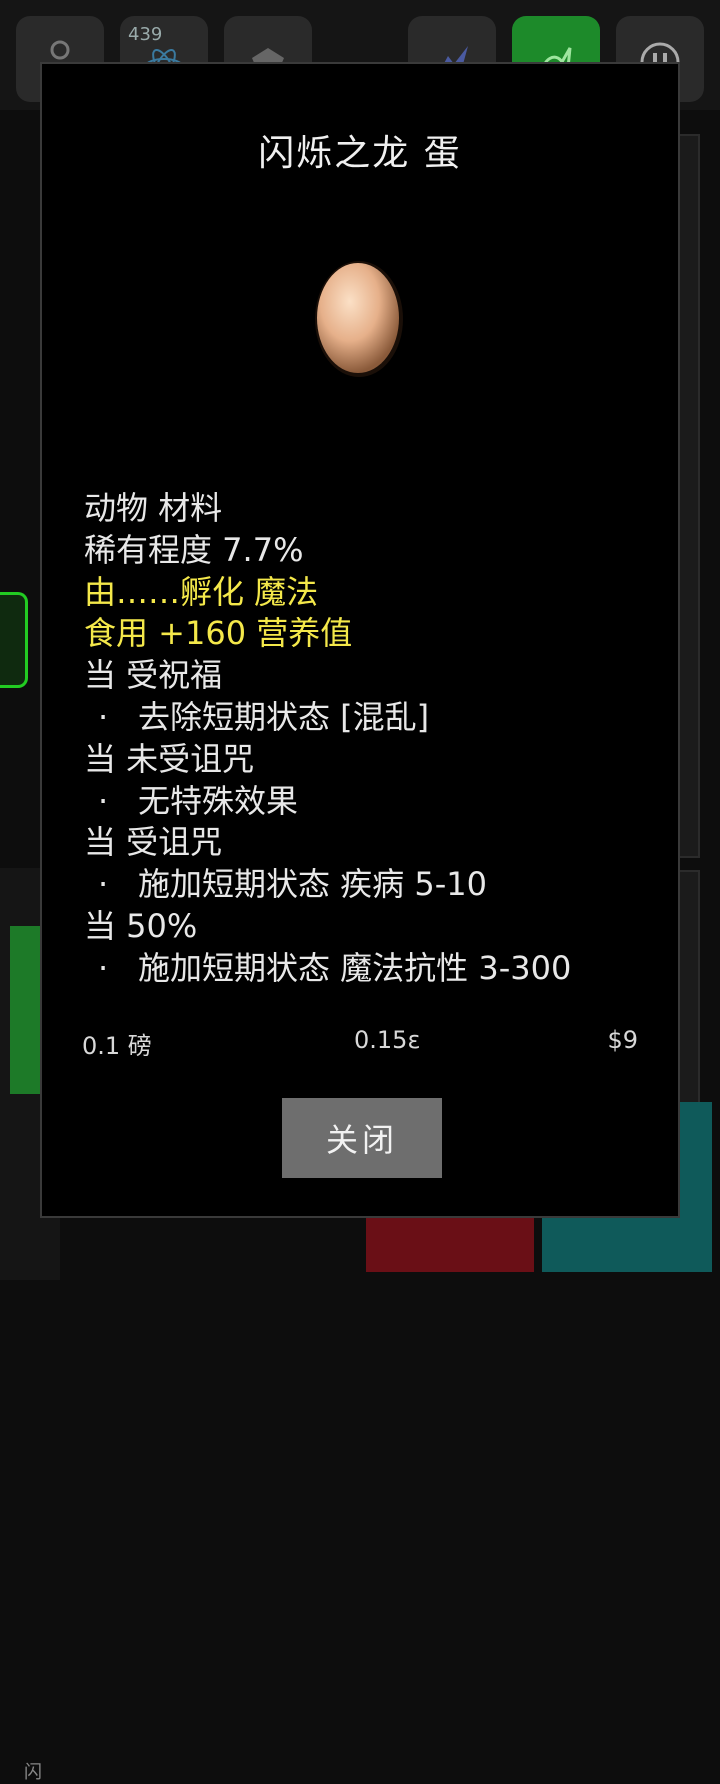 The height and width of the screenshot is (1784, 720). I want to click on uncursed-effect-row: · 无特殊效果, so click(374, 802).